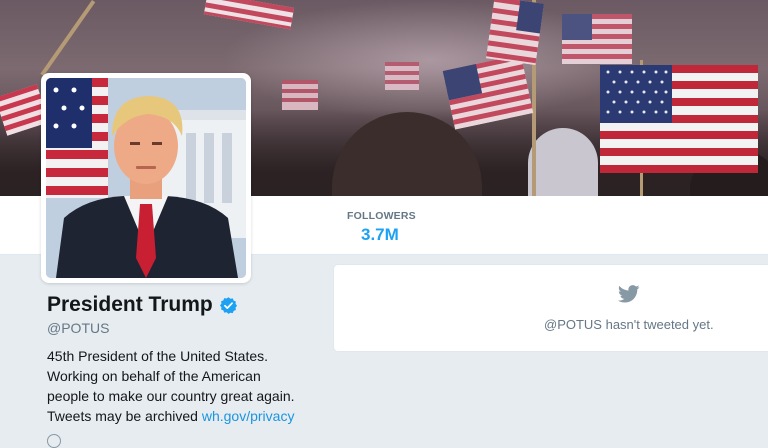  I want to click on followers-stat: FOLLOWERS 3.7M, so click(381, 227).